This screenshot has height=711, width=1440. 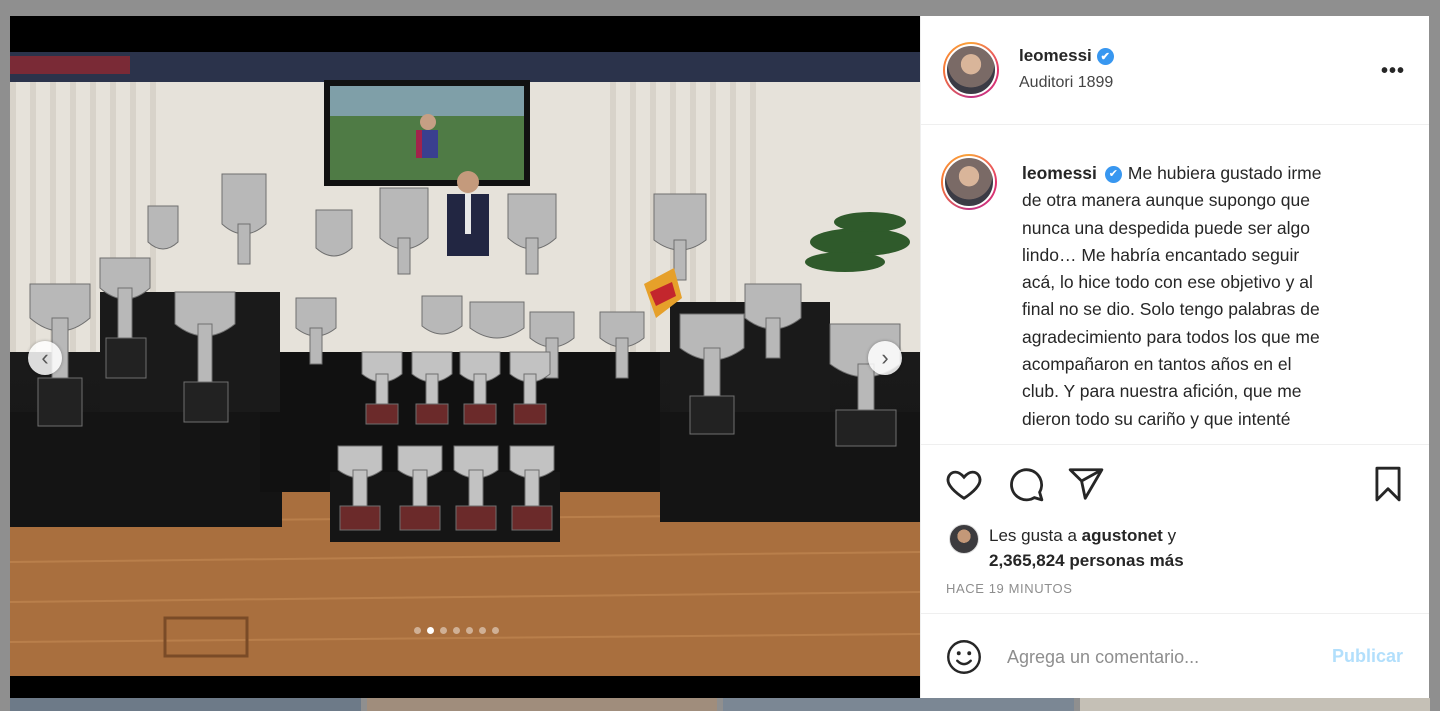 I want to click on username-text: leomessi, so click(x=1055, y=55).